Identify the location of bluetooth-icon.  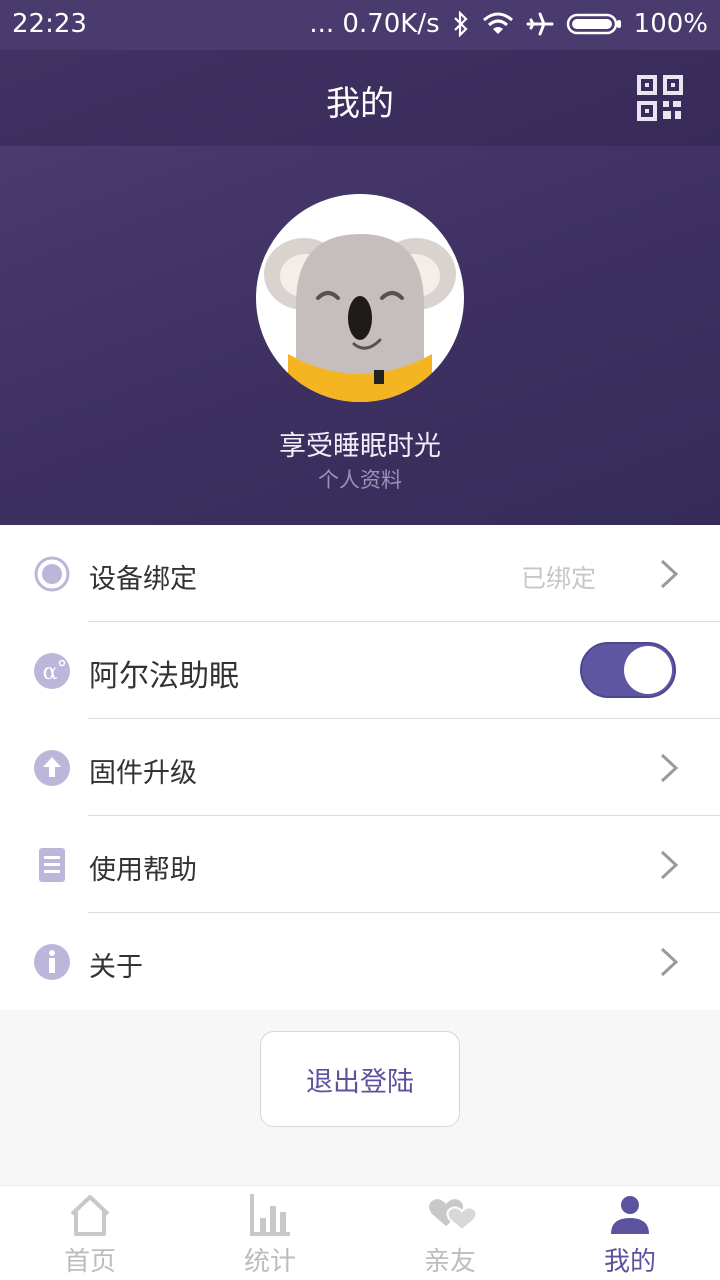
(460, 24).